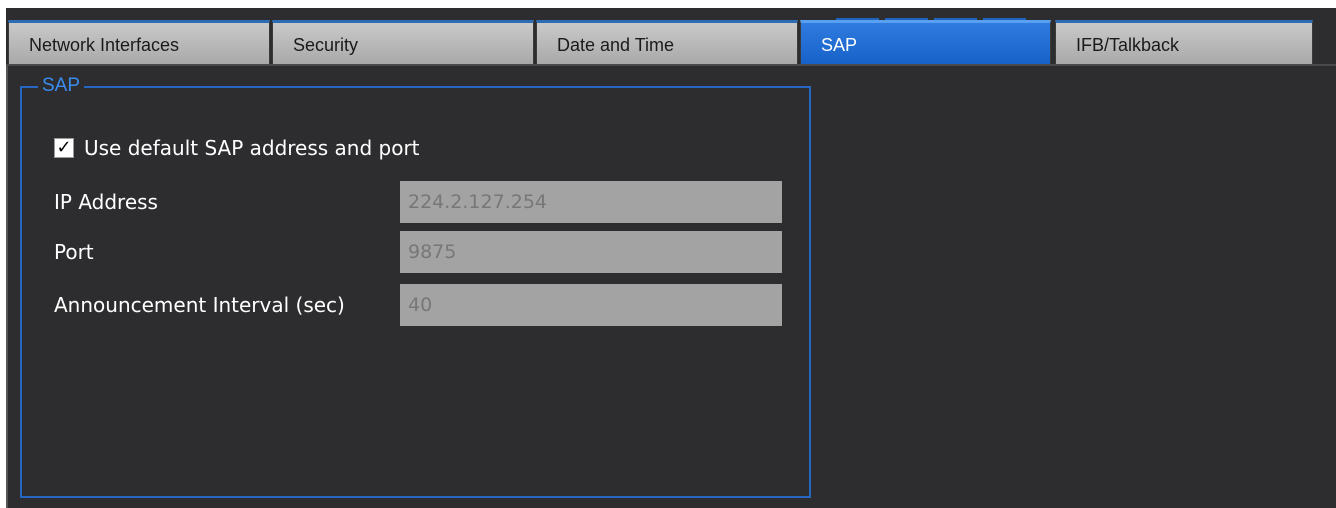  I want to click on use-default-sap-checkbox-row: ✓ Use default SAP address and port, so click(237, 148).